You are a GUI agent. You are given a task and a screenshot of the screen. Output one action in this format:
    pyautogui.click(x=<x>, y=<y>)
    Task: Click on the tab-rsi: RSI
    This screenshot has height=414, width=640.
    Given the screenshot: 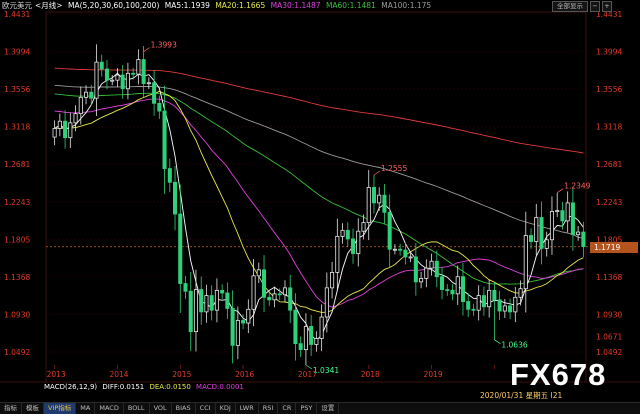 What is the action you would take?
    pyautogui.click(x=269, y=408)
    